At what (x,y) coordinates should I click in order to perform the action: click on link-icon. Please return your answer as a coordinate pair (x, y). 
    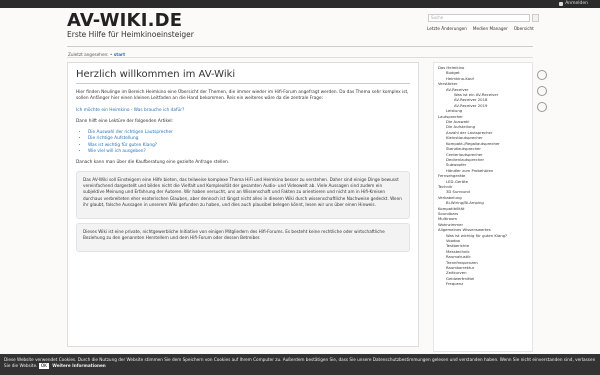
    Looking at the image, I should click on (542, 91).